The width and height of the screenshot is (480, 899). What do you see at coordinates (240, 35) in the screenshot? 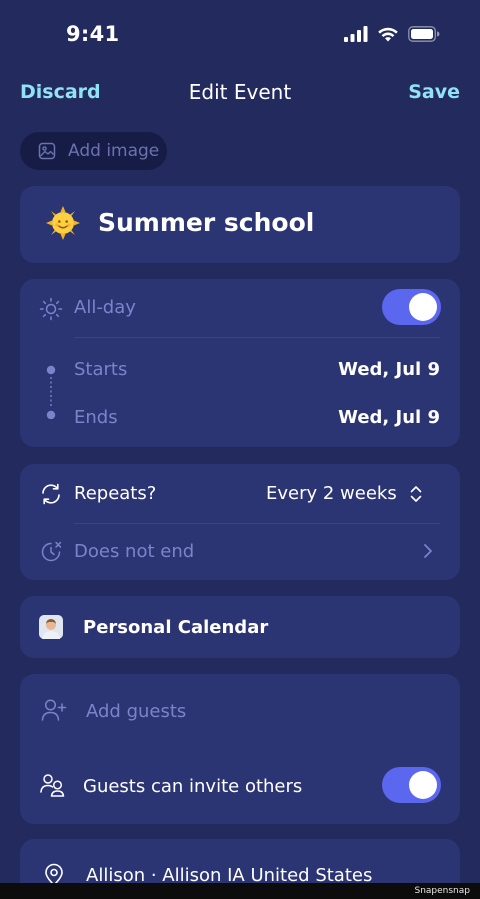
I see `status-bar: 9:41` at bounding box center [240, 35].